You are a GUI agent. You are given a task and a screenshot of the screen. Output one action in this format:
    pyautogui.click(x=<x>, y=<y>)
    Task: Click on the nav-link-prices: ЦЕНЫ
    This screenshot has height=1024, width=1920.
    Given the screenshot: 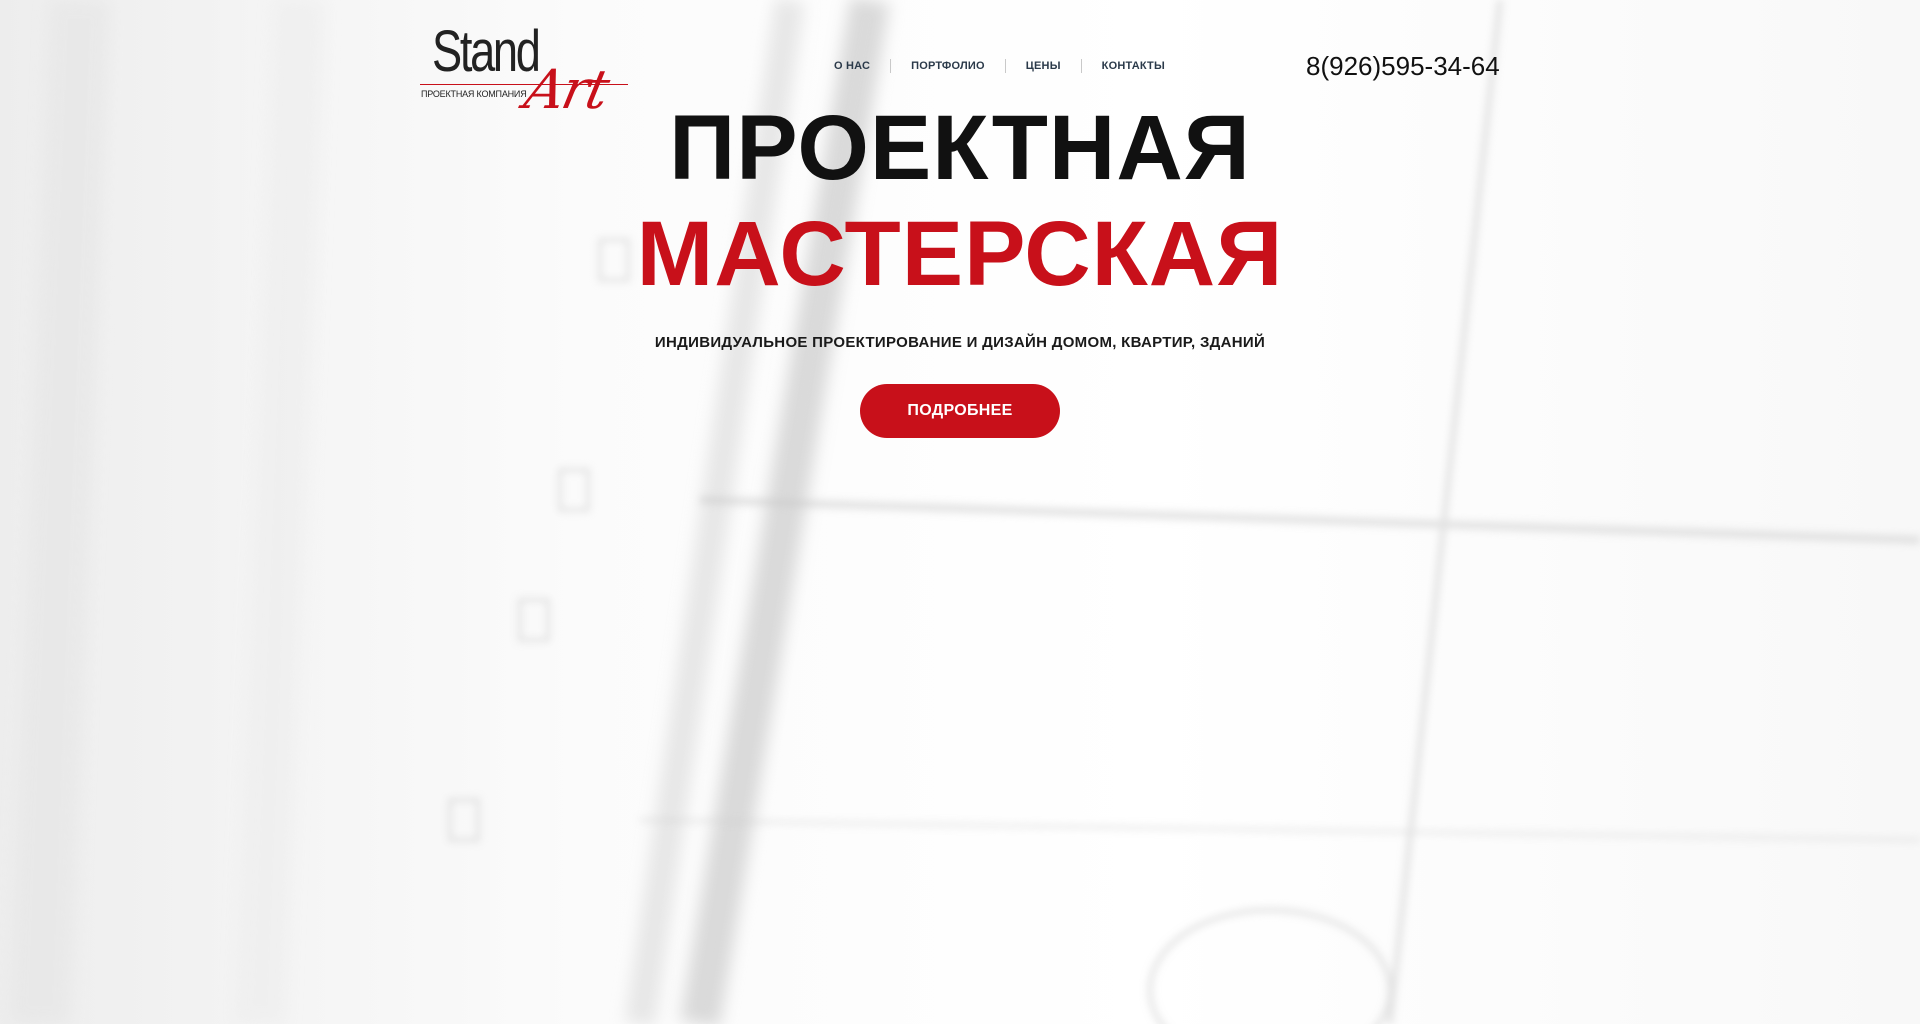 What is the action you would take?
    pyautogui.click(x=1043, y=66)
    